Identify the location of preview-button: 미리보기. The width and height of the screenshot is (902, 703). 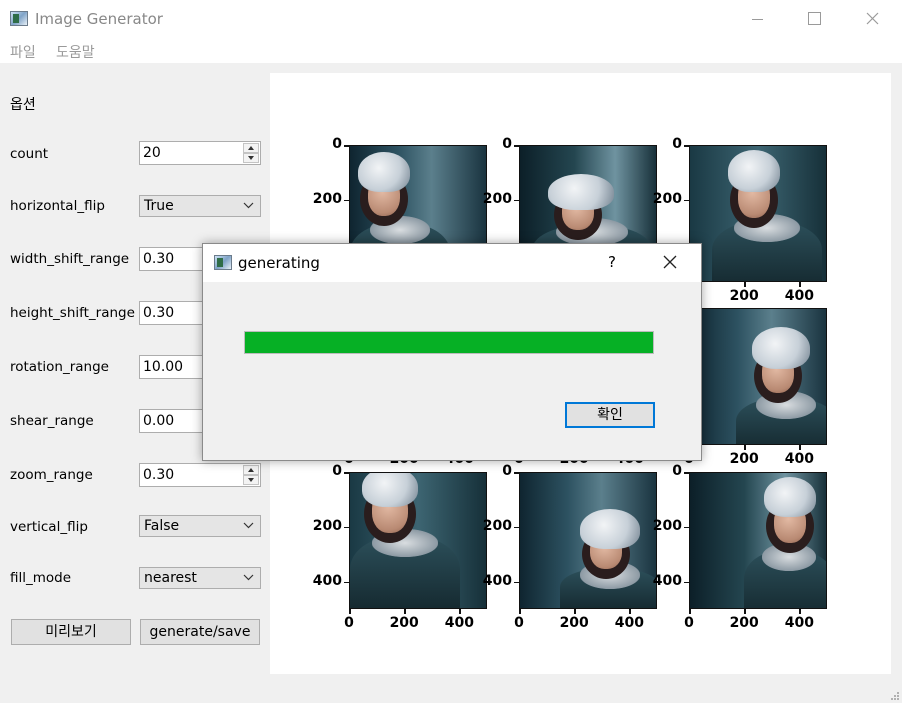
(71, 632).